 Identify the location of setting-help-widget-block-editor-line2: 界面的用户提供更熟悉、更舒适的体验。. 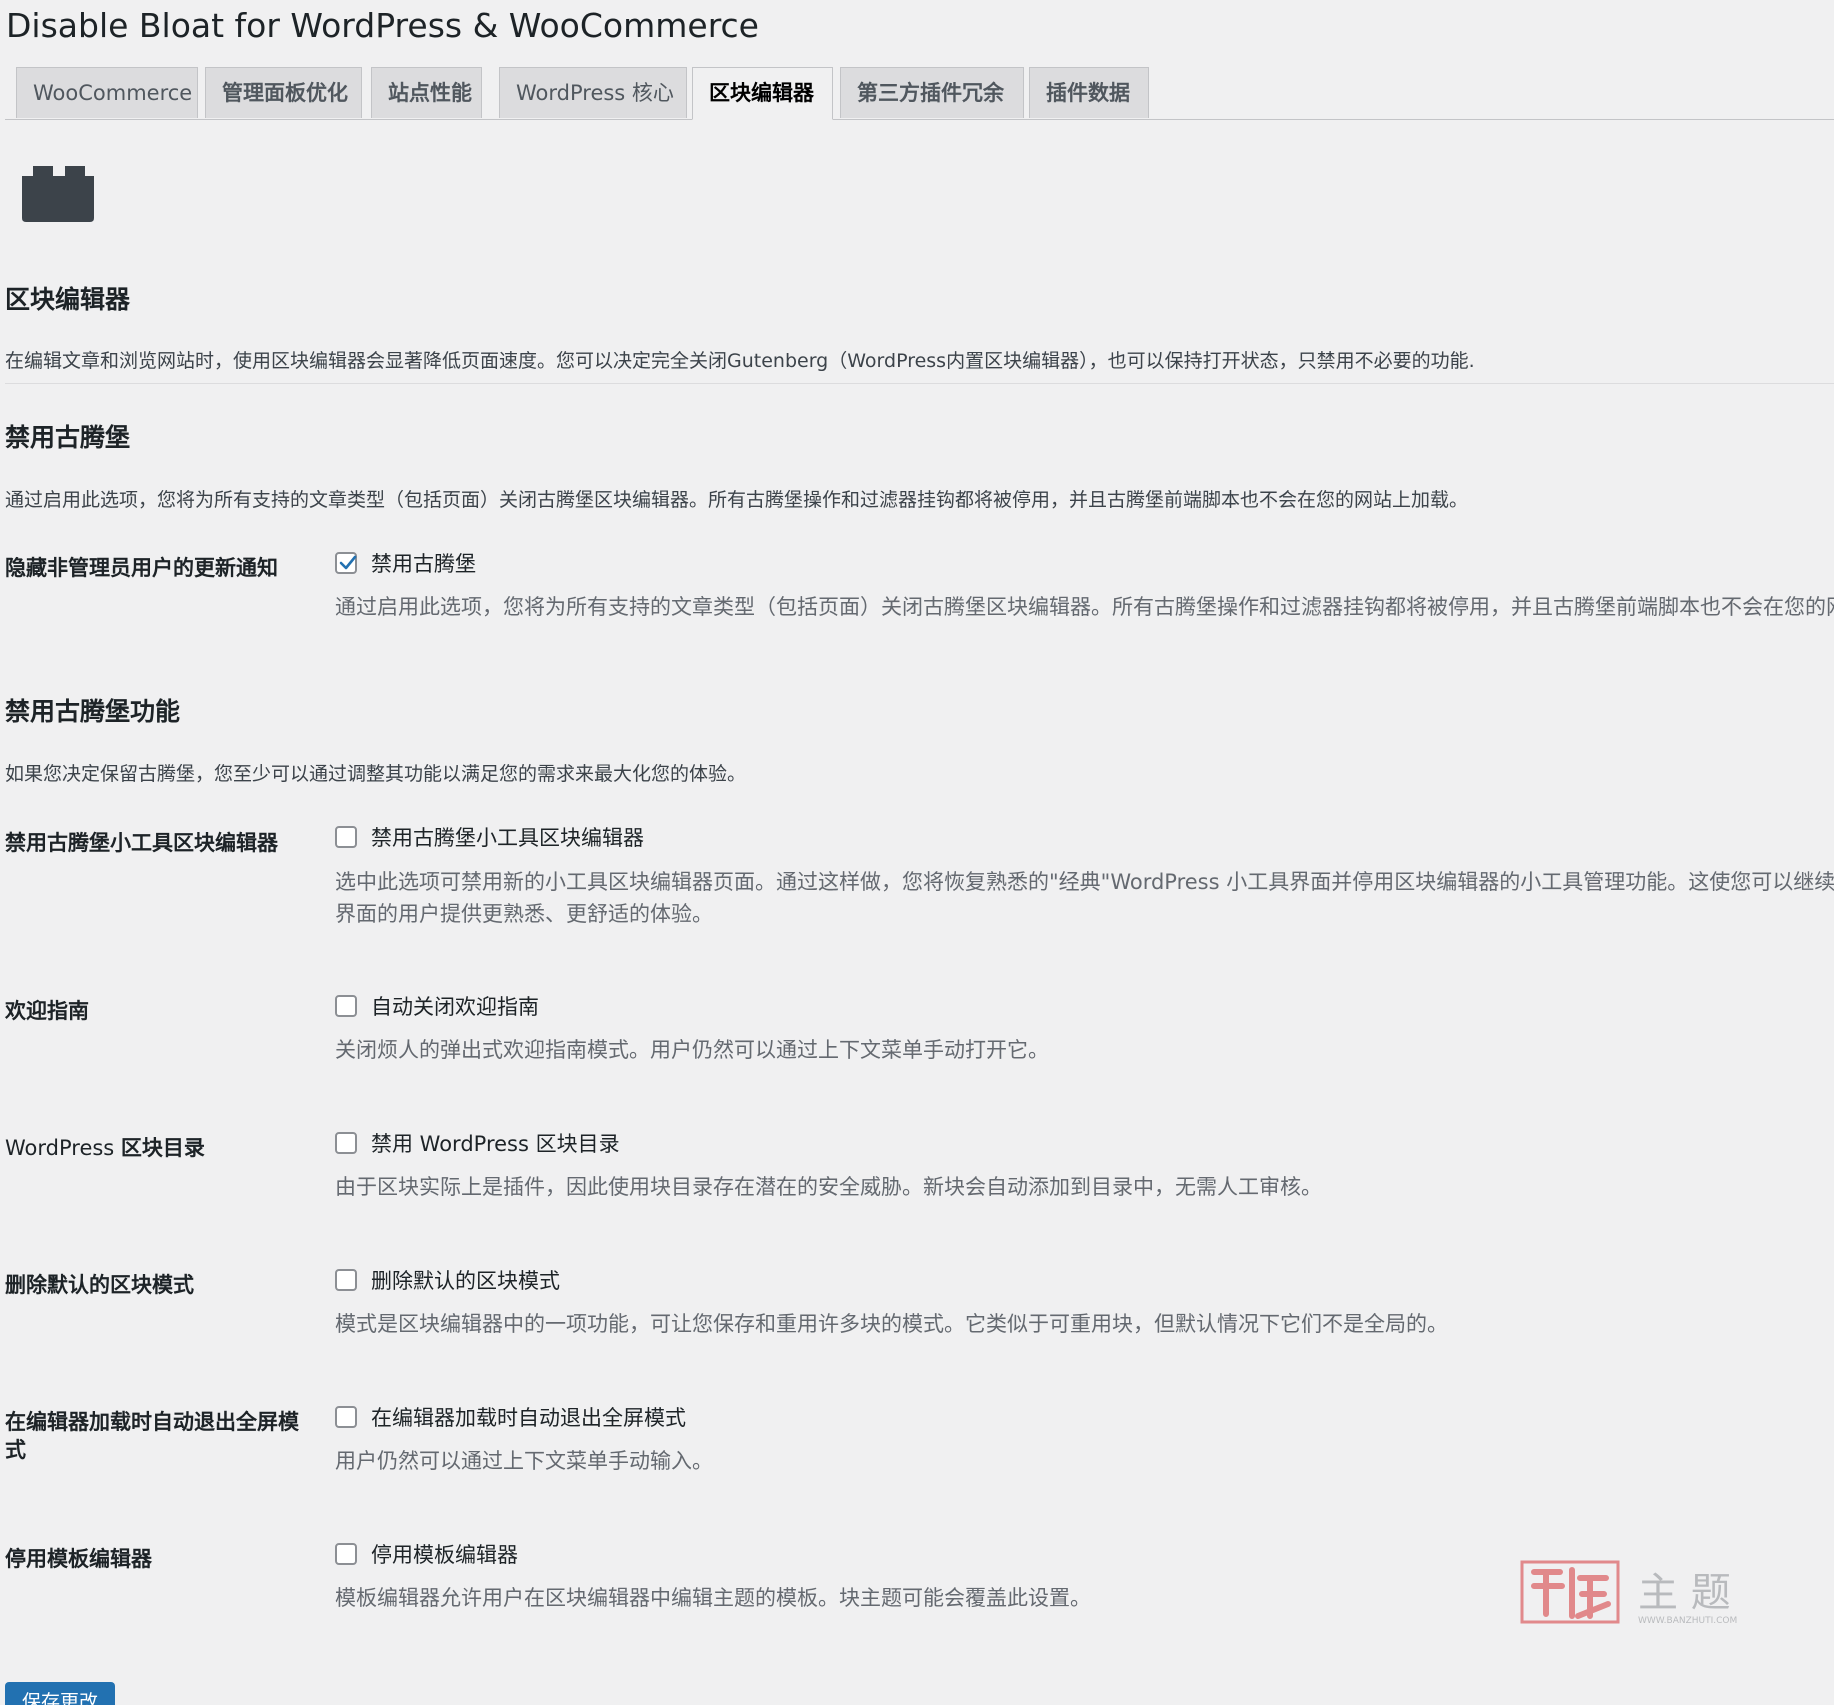
(524, 914).